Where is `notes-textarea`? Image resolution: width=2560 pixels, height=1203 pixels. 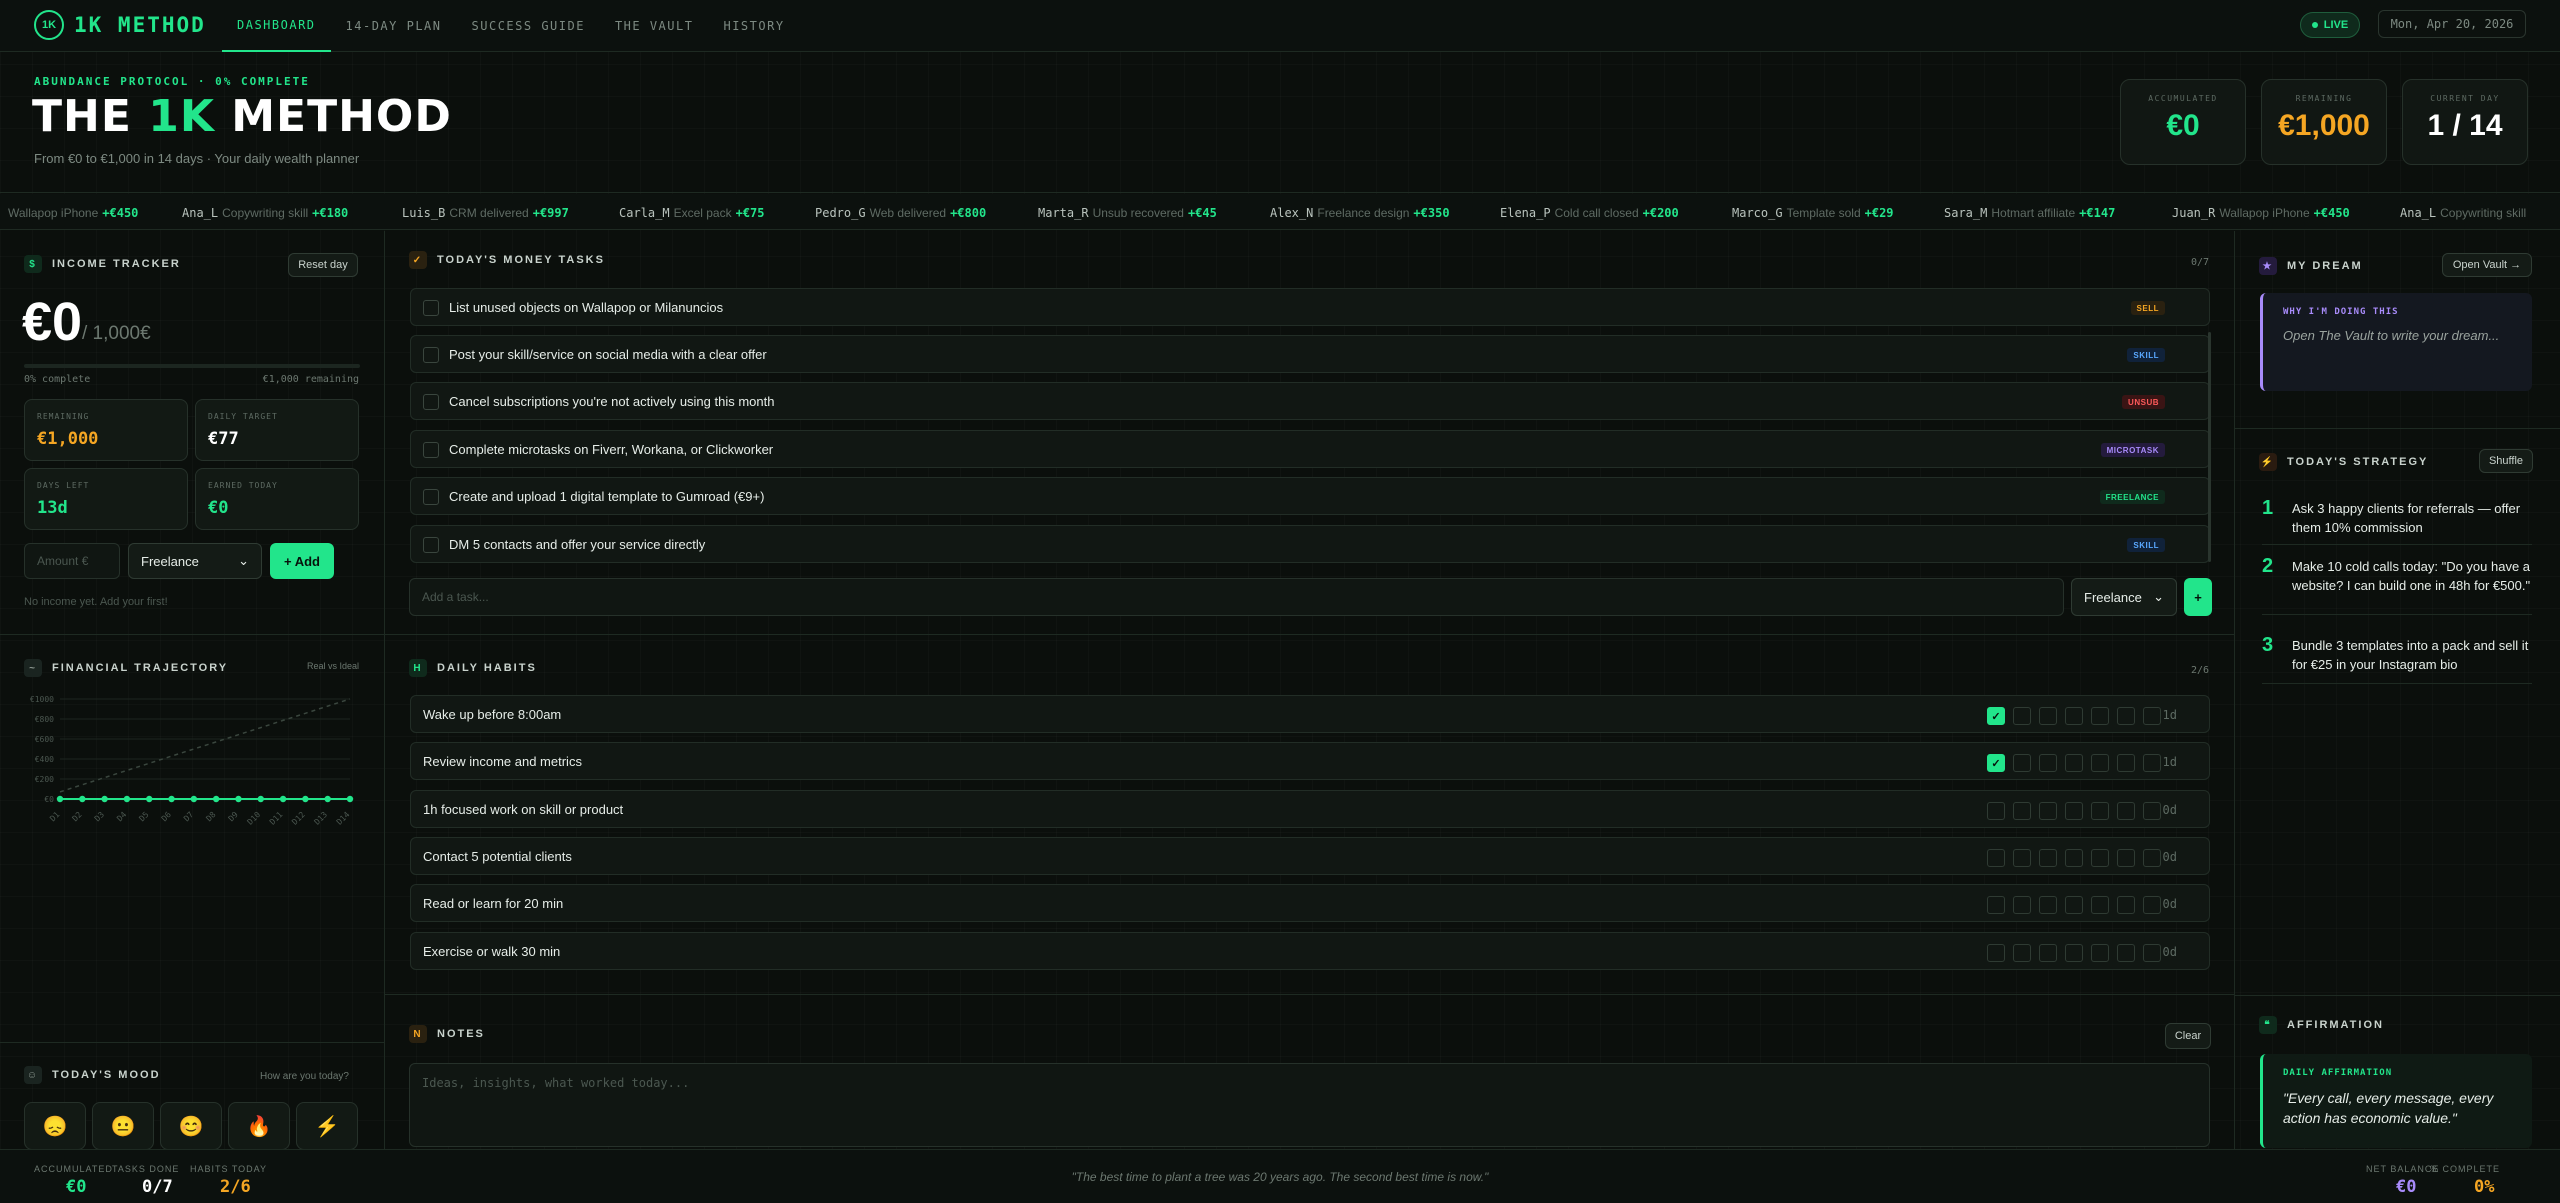
notes-textarea is located at coordinates (1309, 1105).